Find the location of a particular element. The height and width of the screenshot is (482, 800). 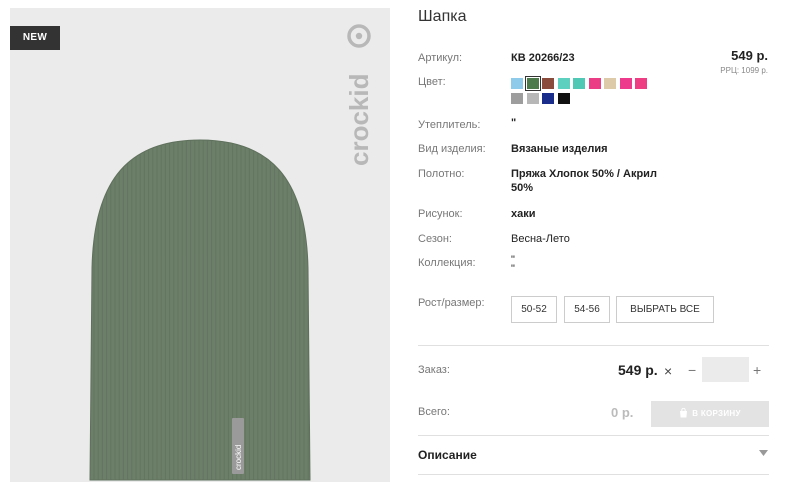

article-label: Артикул: is located at coordinates (440, 58).